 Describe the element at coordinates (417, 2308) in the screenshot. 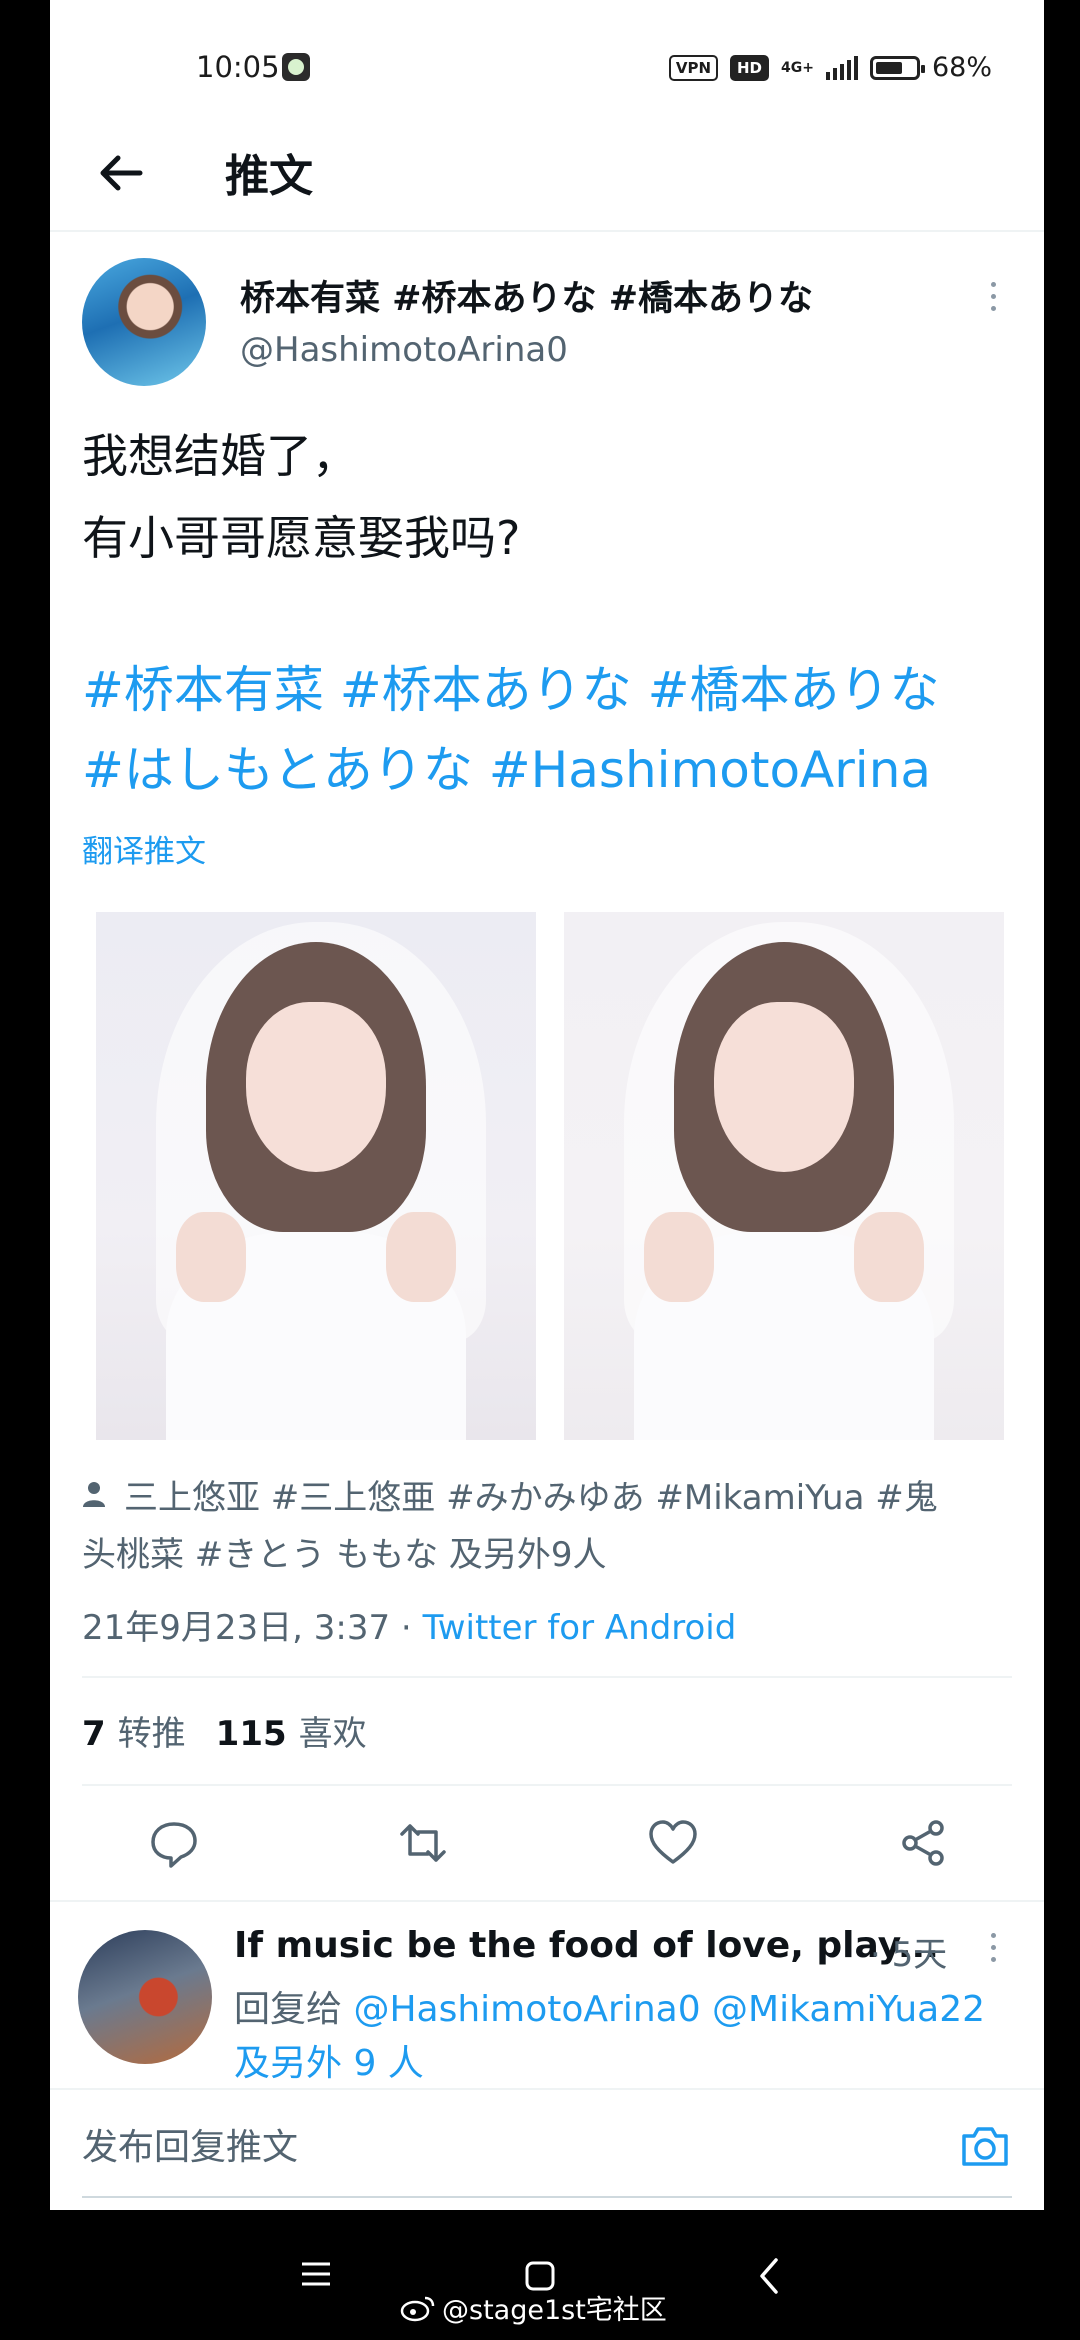

I see `weibo-logo-icon` at that location.